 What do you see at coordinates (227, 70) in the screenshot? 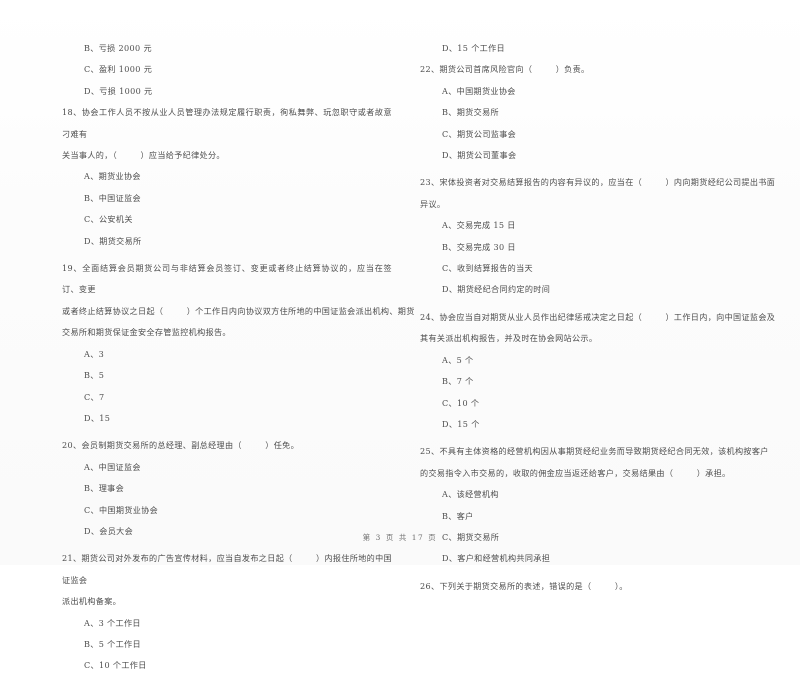
I see `orphan-options-left: B、亏损 2000 元 C、盈利 1000 元 D、亏损 1000 元` at bounding box center [227, 70].